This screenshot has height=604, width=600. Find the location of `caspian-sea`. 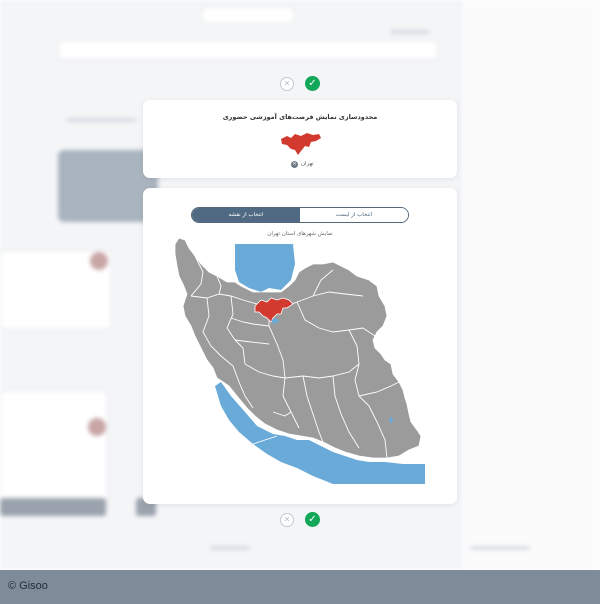

caspian-sea is located at coordinates (265, 268).